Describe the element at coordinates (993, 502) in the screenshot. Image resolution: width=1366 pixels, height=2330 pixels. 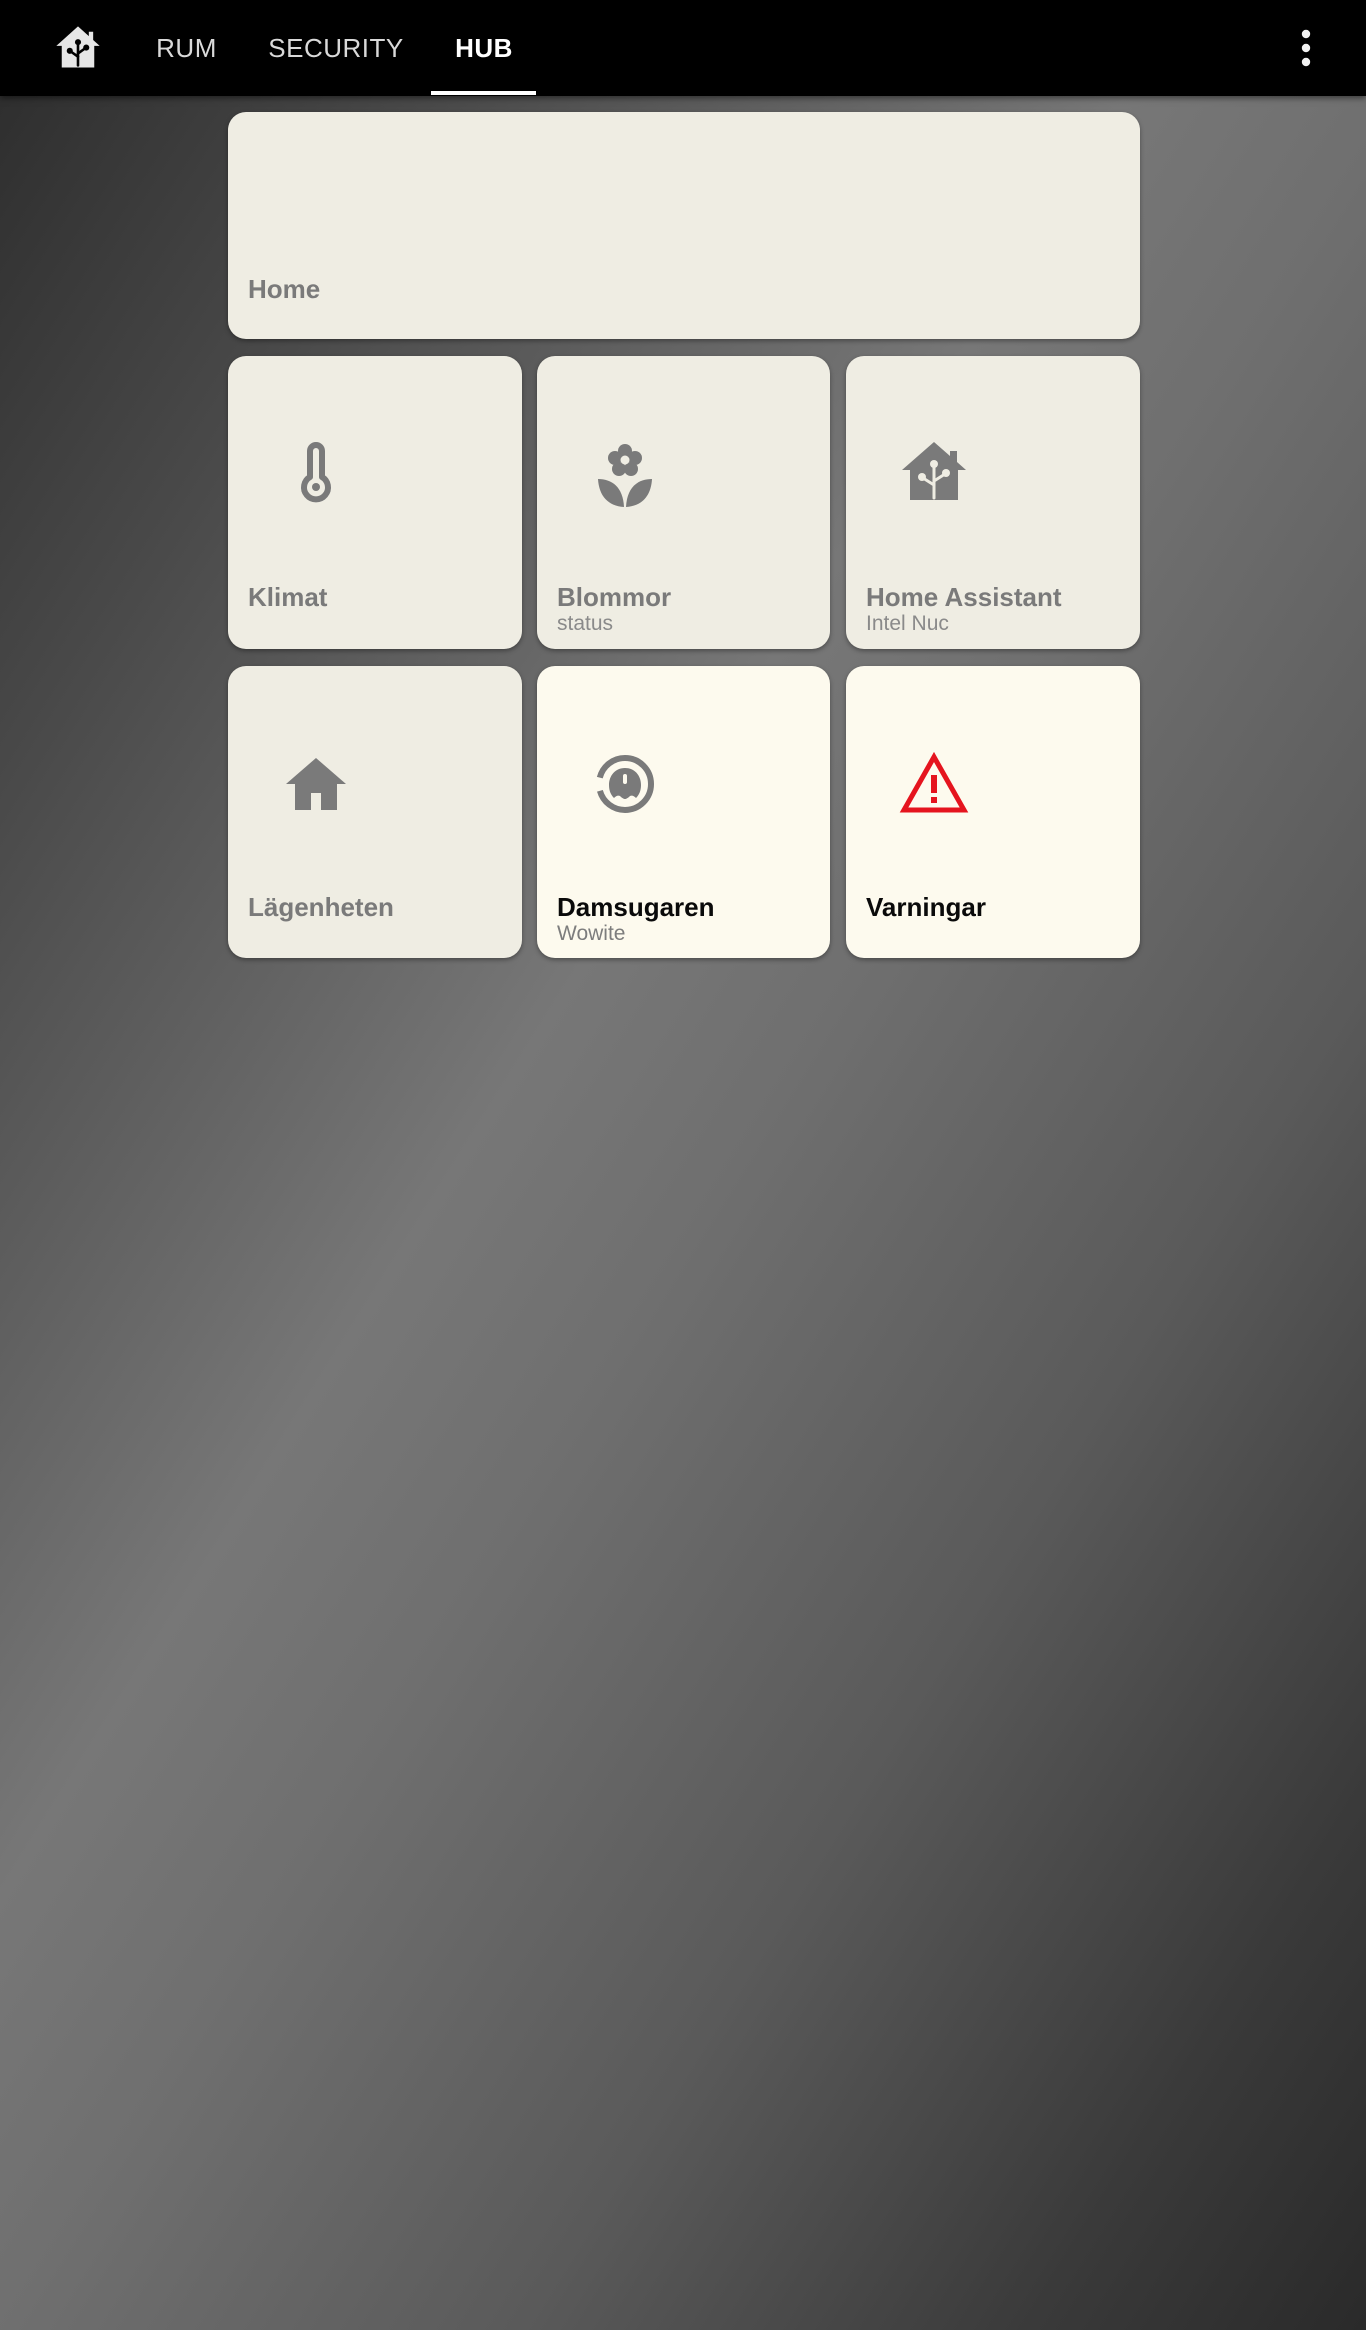
I see `home-assistant-card: Home Assistant Intel Nuc` at that location.